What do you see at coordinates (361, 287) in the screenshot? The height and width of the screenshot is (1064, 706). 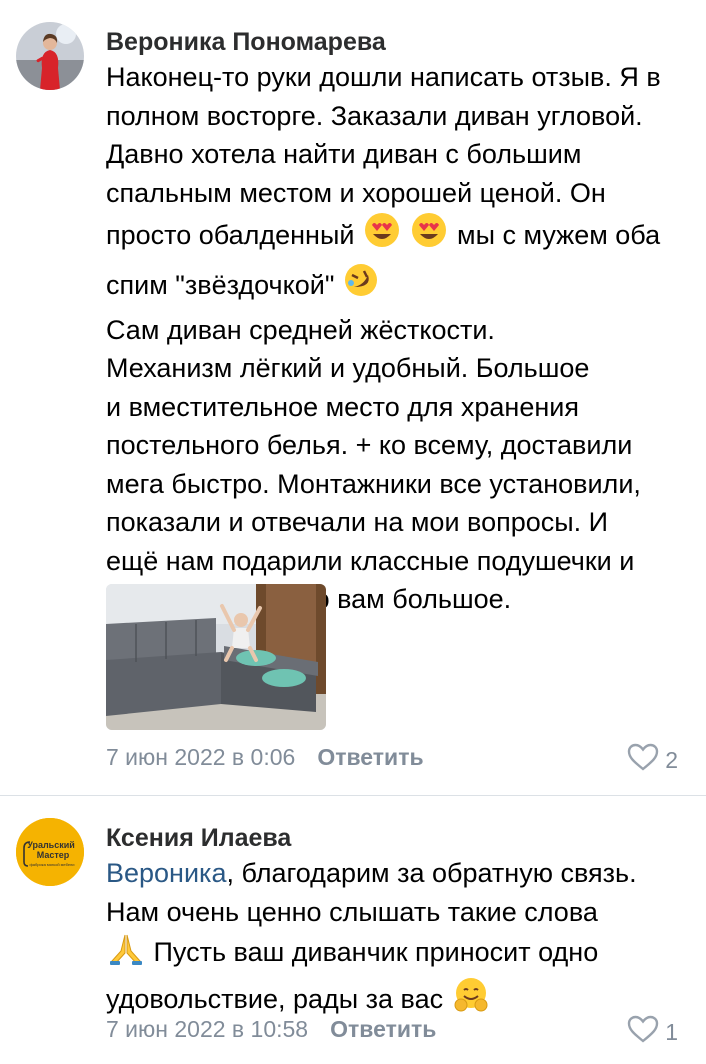 I see `rolling-laughing-emoji` at bounding box center [361, 287].